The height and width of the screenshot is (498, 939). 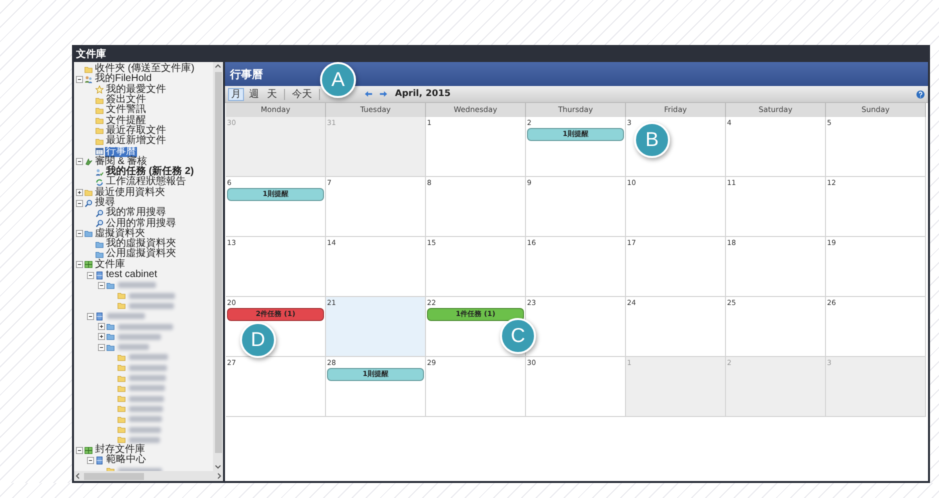 What do you see at coordinates (218, 66) in the screenshot?
I see `scroll-up-icon` at bounding box center [218, 66].